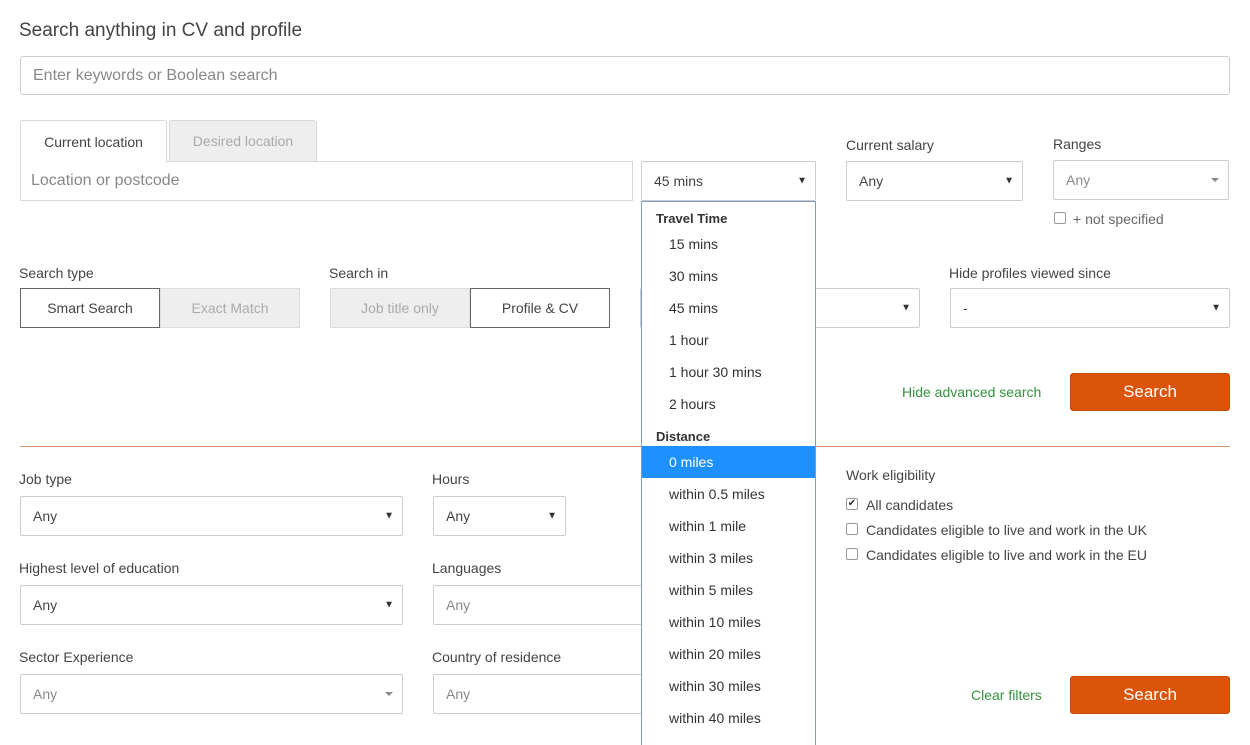 Image resolution: width=1250 pixels, height=745 pixels. I want to click on option-30-mins: 30 mins, so click(728, 276).